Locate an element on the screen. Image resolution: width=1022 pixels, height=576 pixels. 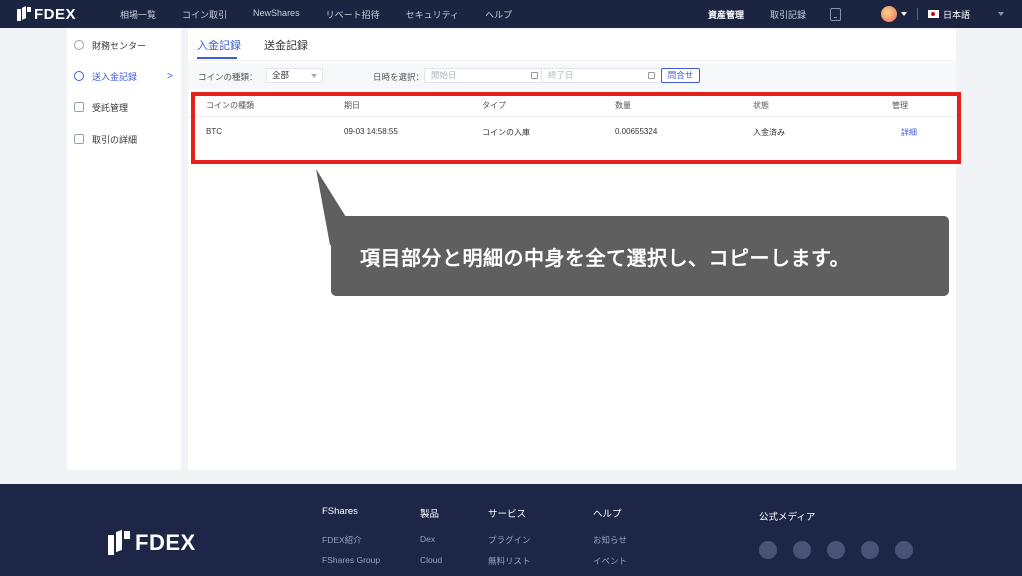
language-chevron-down-icon is located at coordinates (1001, 14).